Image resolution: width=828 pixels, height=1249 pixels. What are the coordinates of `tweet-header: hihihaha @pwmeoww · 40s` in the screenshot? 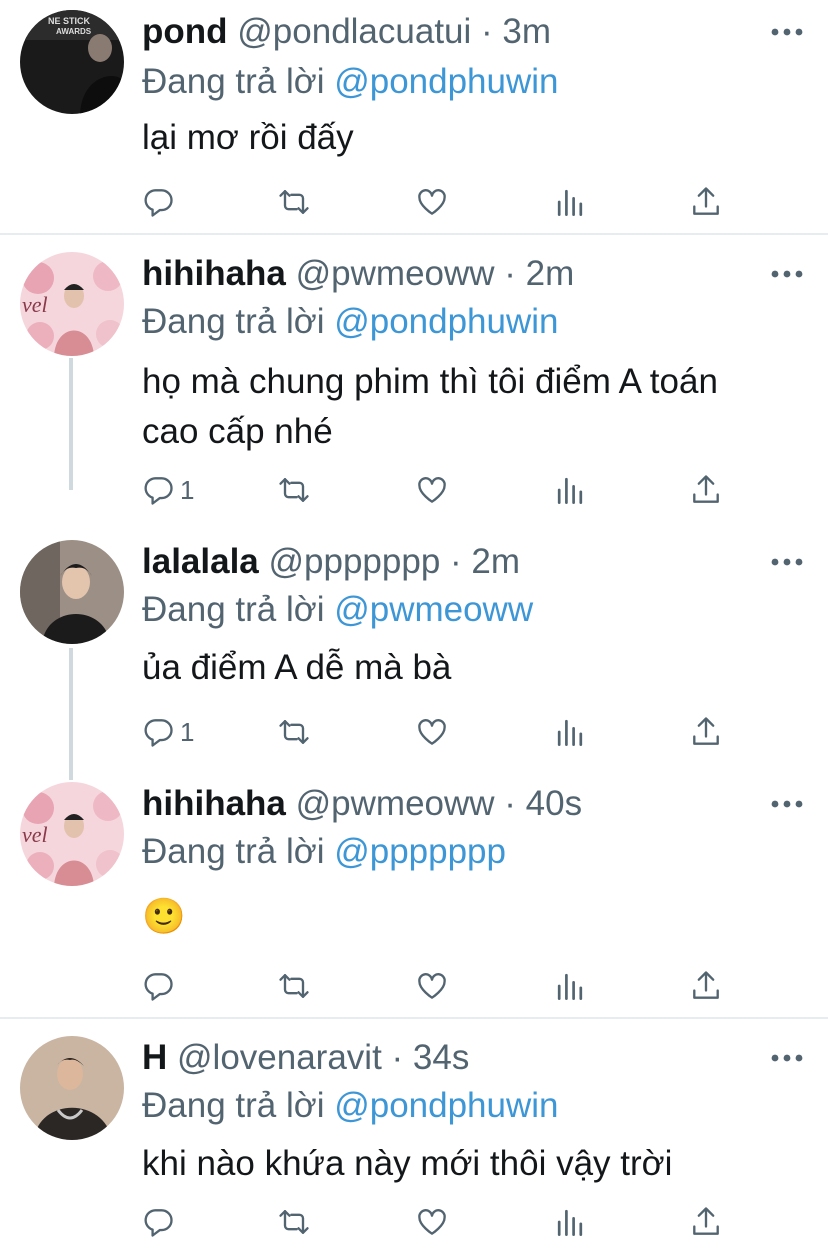 It's located at (362, 804).